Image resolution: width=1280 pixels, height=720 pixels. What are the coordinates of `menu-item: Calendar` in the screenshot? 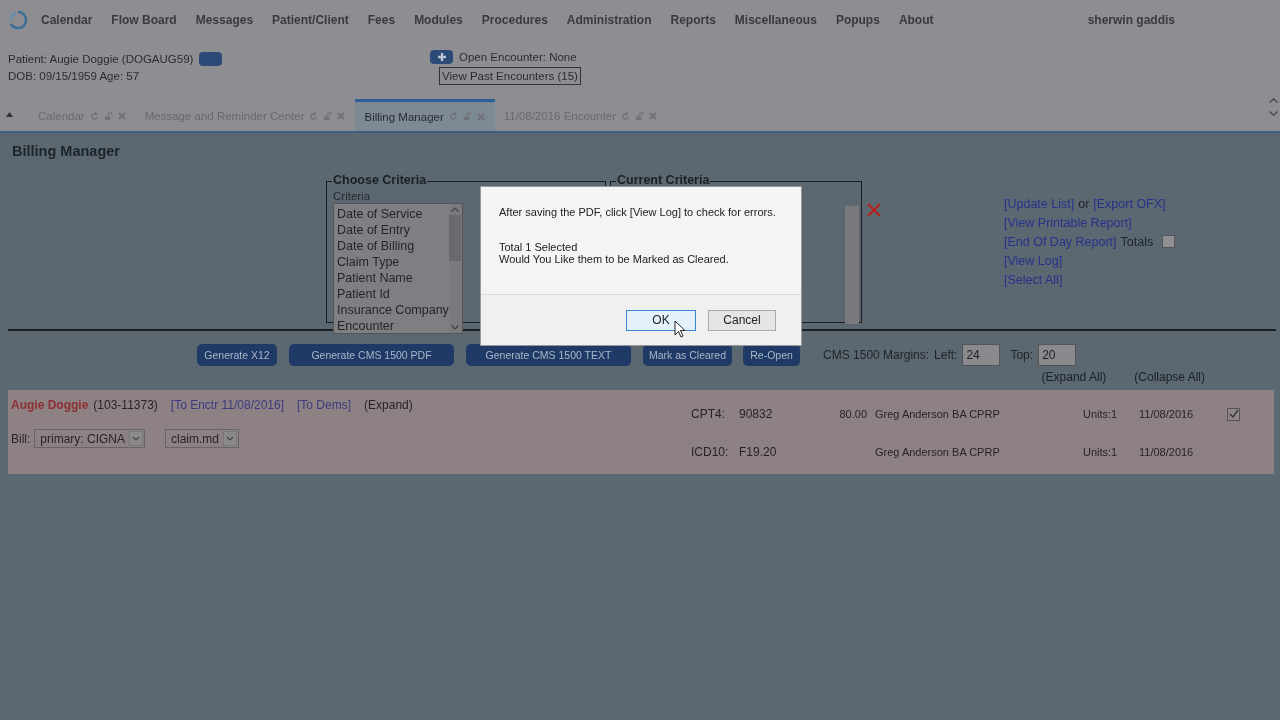 It's located at (67, 20).